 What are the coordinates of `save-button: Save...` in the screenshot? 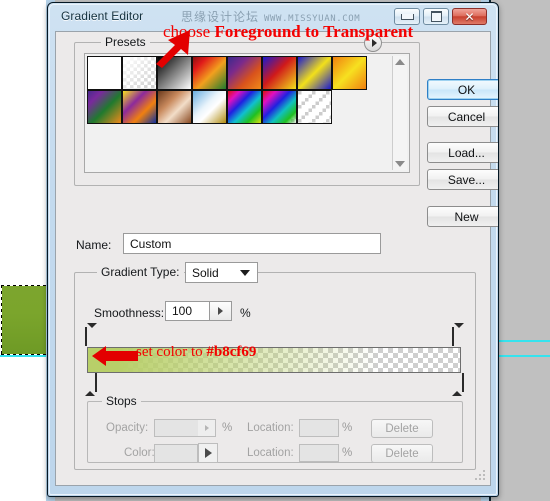 It's located at (462, 179).